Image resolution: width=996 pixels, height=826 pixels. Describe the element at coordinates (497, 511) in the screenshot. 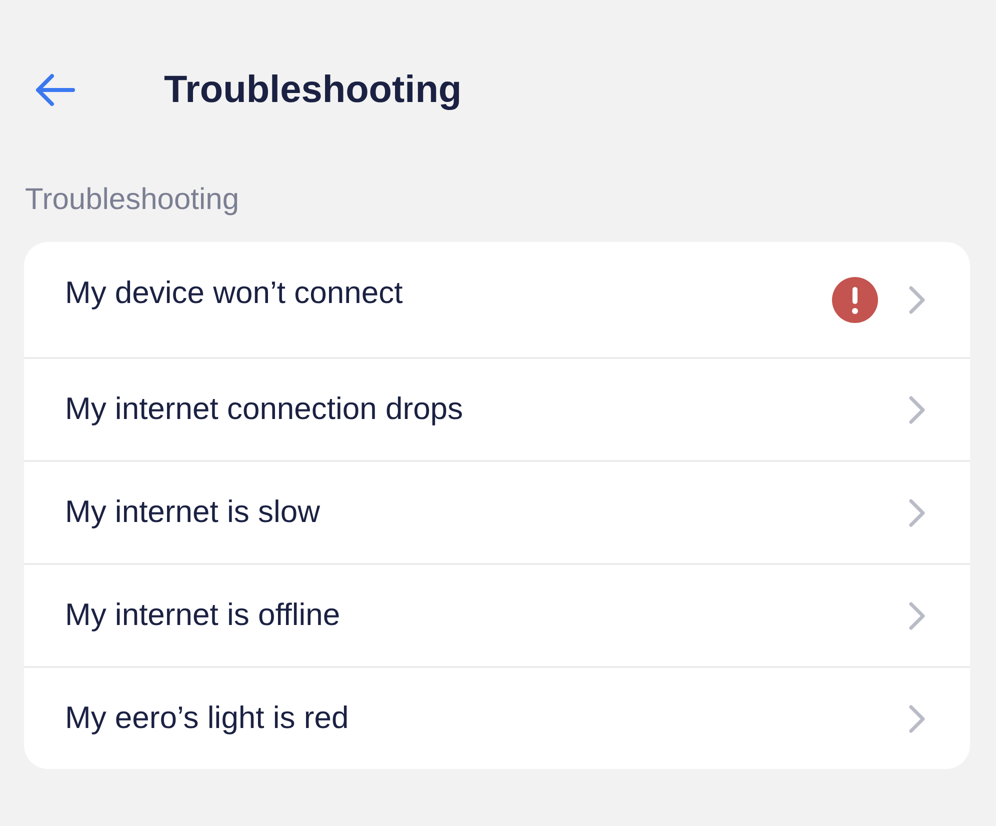

I see `list-item: My internet is slow` at that location.